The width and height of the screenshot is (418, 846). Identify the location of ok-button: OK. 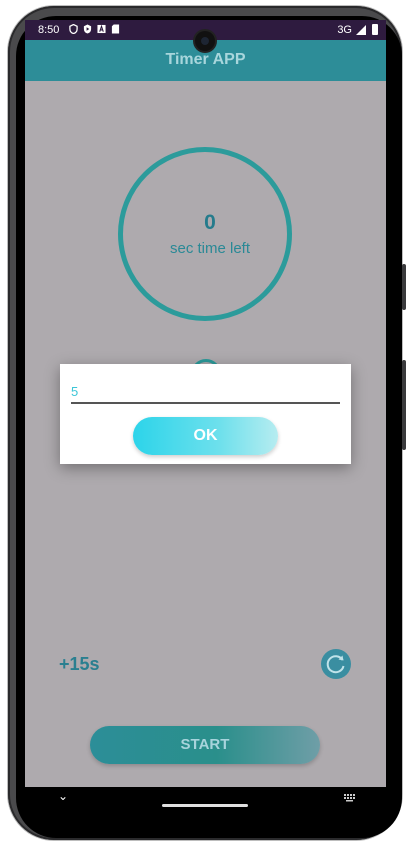
(205, 436).